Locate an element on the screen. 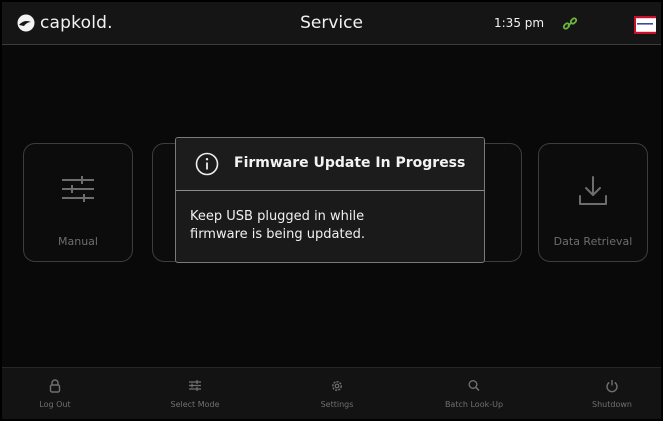  nav-log-out: Log Out is located at coordinates (55, 393).